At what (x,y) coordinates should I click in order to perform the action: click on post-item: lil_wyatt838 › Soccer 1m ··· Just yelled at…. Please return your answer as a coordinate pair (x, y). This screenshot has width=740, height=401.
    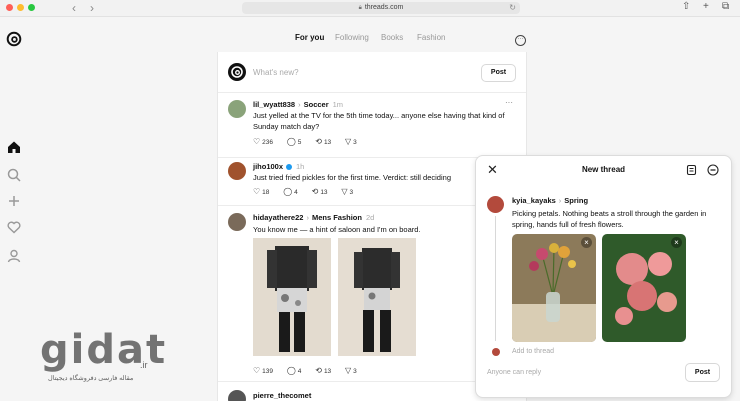
    Looking at the image, I should click on (372, 125).